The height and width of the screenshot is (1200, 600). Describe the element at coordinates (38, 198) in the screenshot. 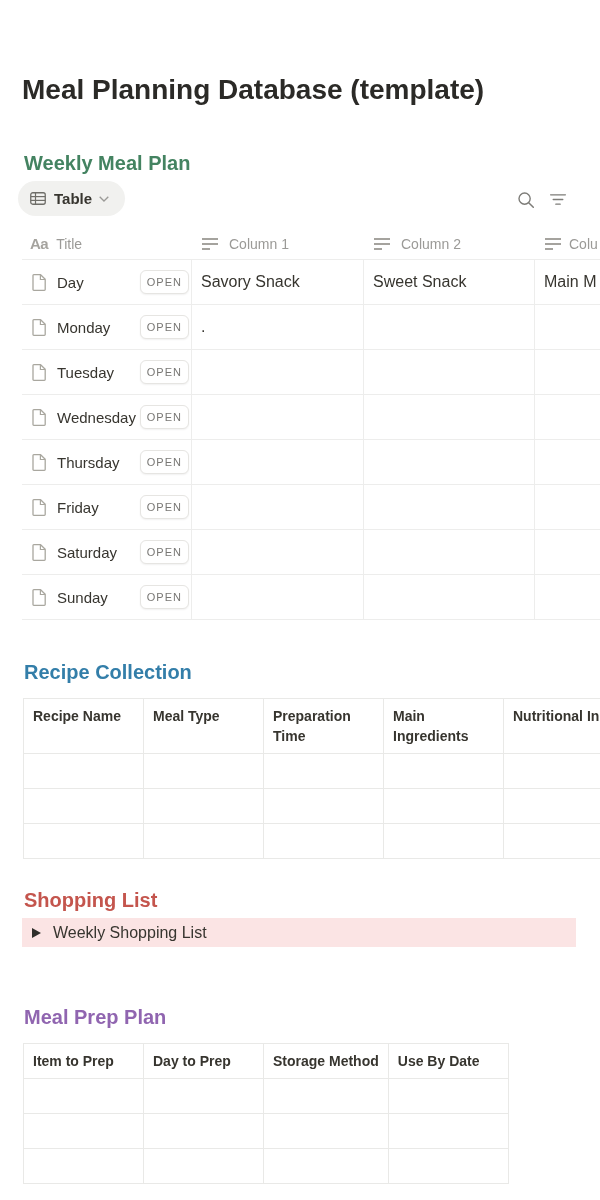

I see `table-icon` at that location.